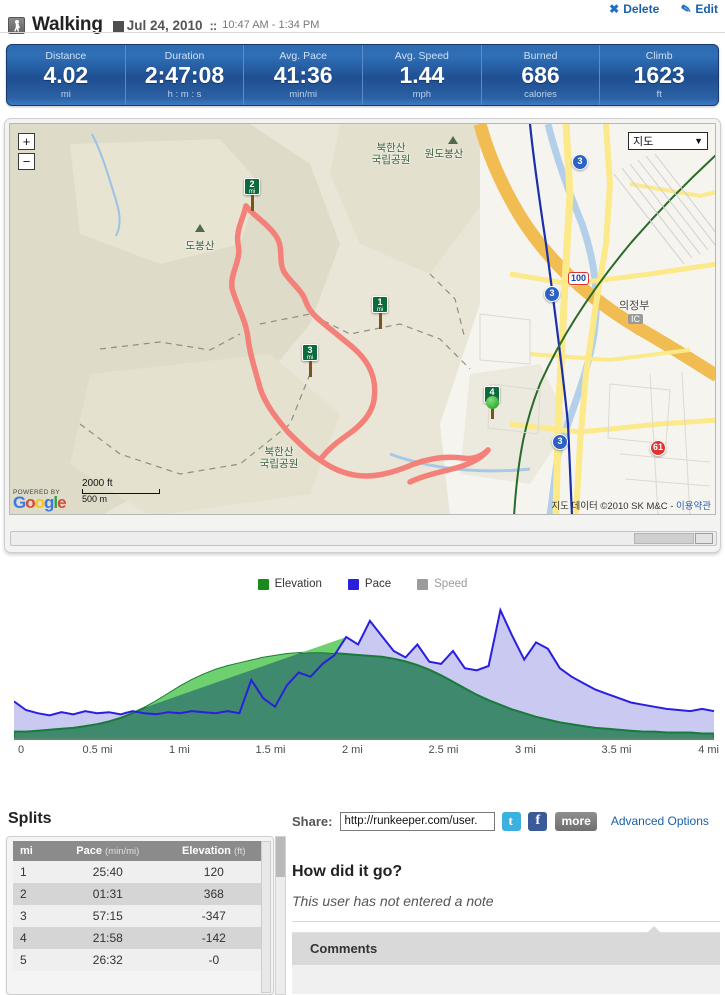  I want to click on table-row: 1 25:40 120, so click(140, 872).